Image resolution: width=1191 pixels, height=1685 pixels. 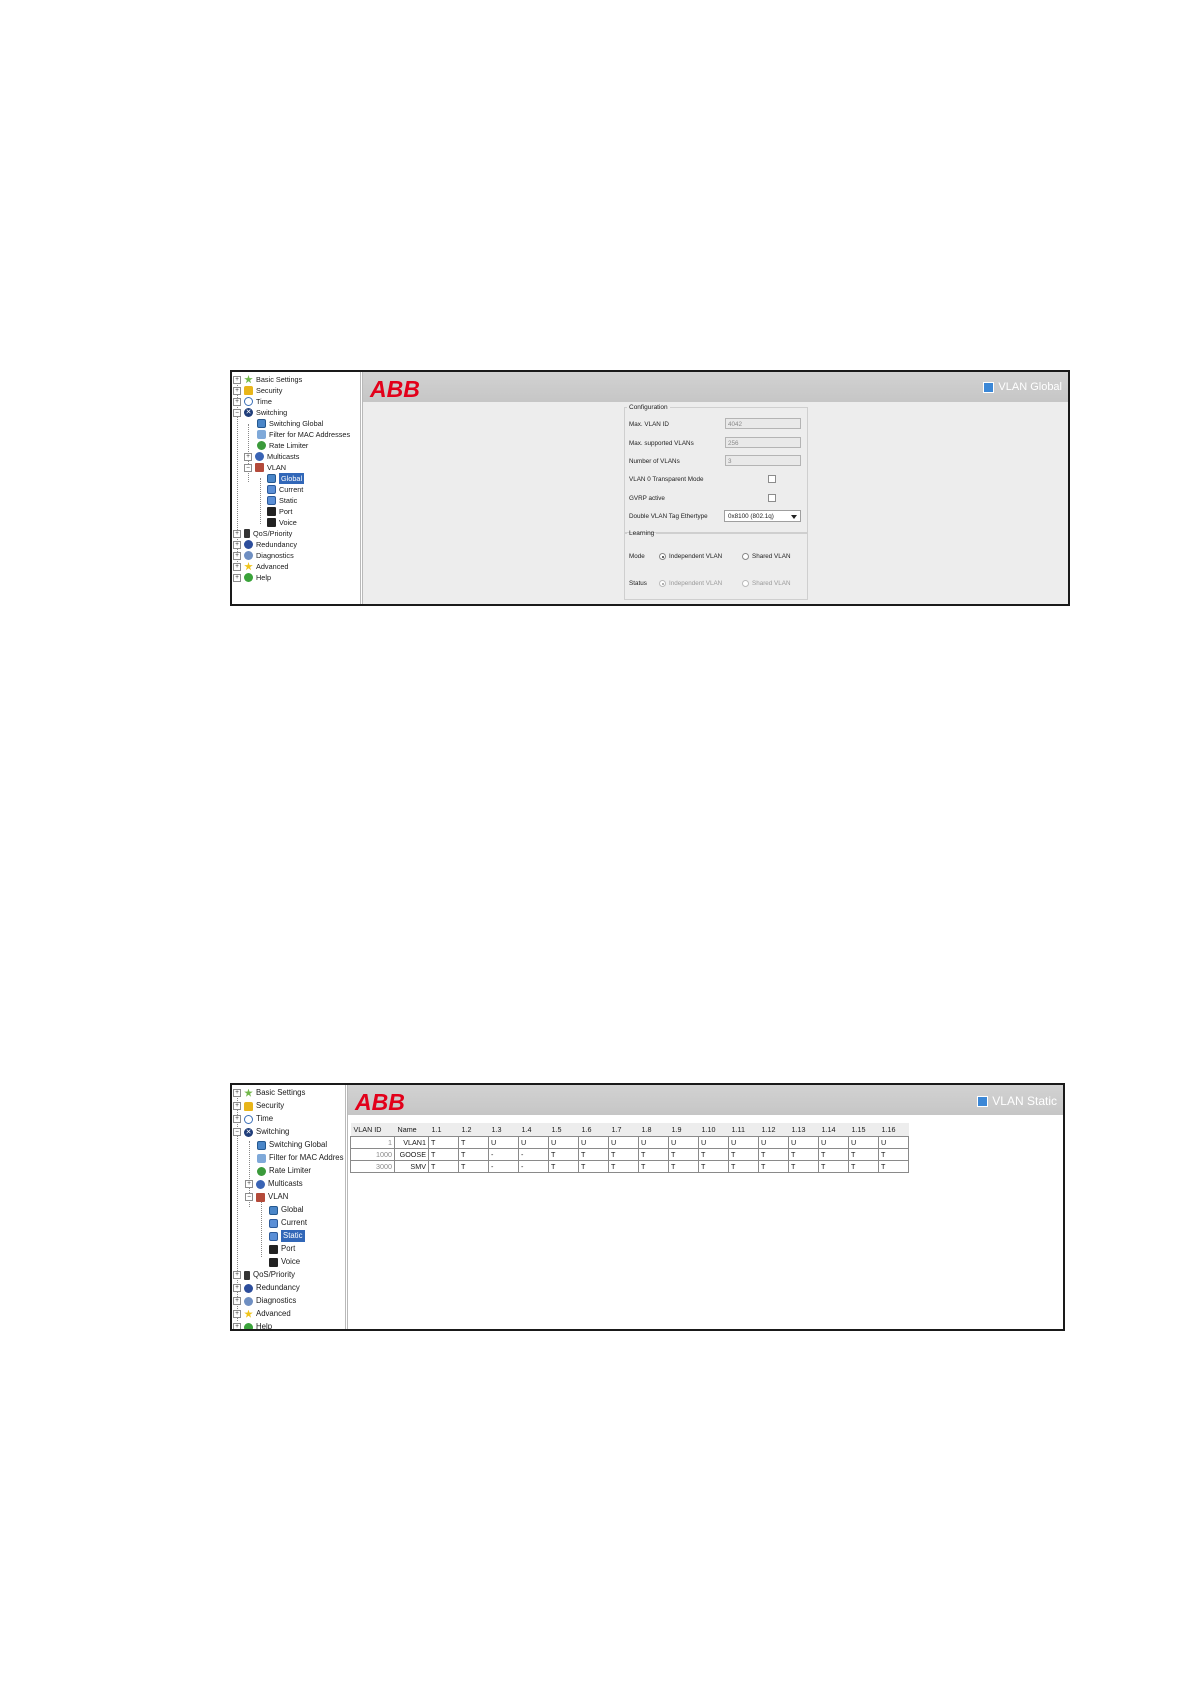 What do you see at coordinates (653, 1130) in the screenshot?
I see `column-header: 1.8` at bounding box center [653, 1130].